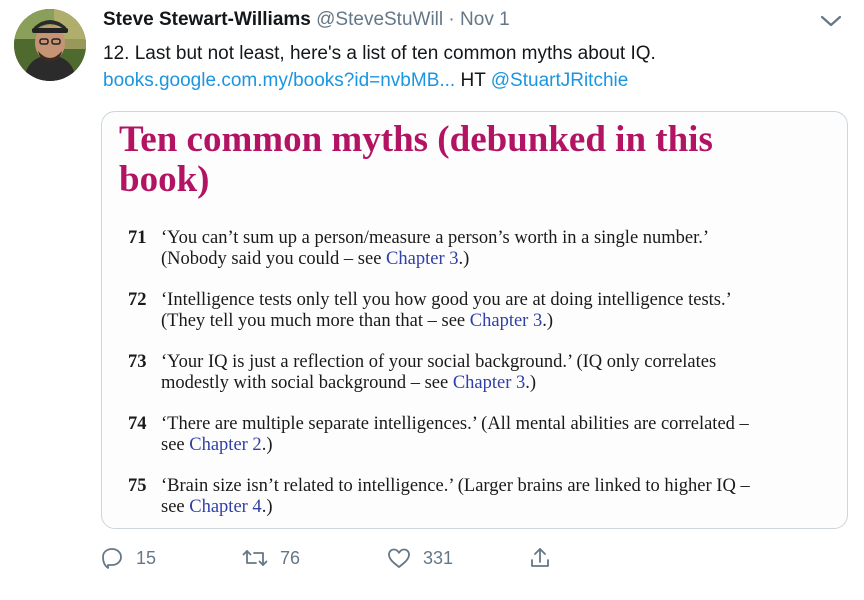 This screenshot has width=864, height=600. What do you see at coordinates (438, 557) in the screenshot?
I see `like-count: 331` at bounding box center [438, 557].